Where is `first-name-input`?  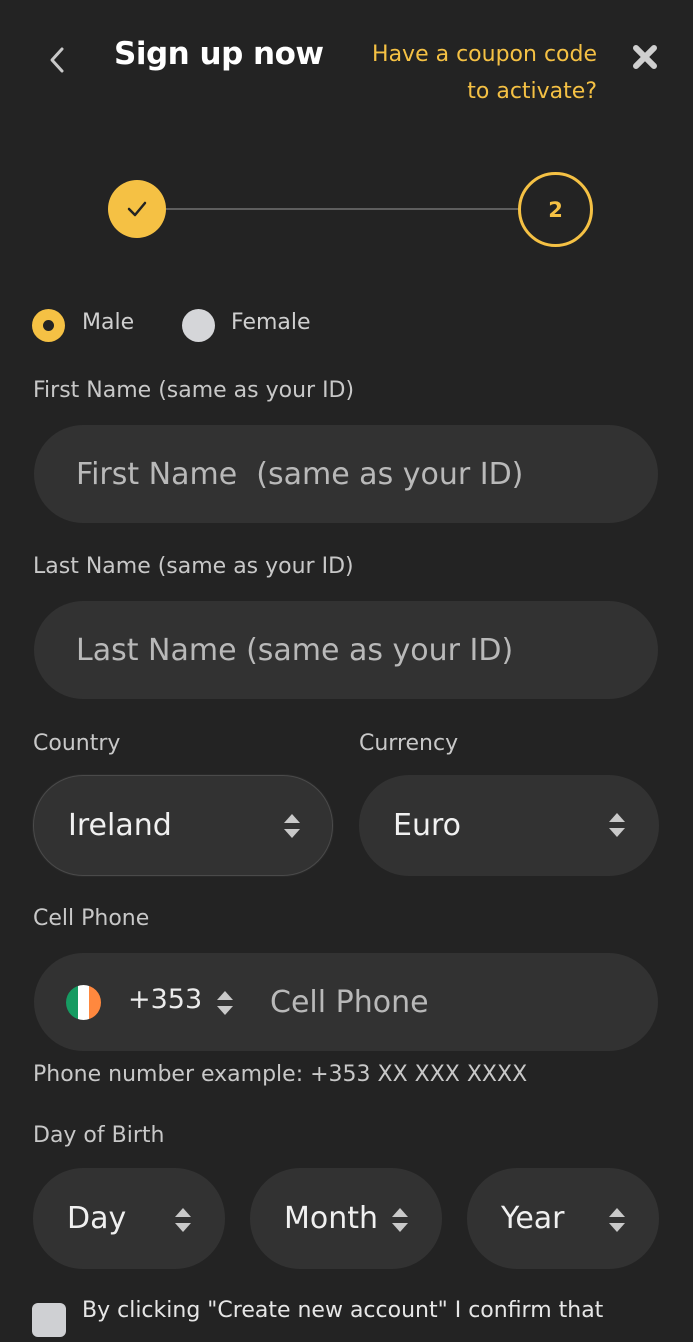
first-name-input is located at coordinates (346, 474).